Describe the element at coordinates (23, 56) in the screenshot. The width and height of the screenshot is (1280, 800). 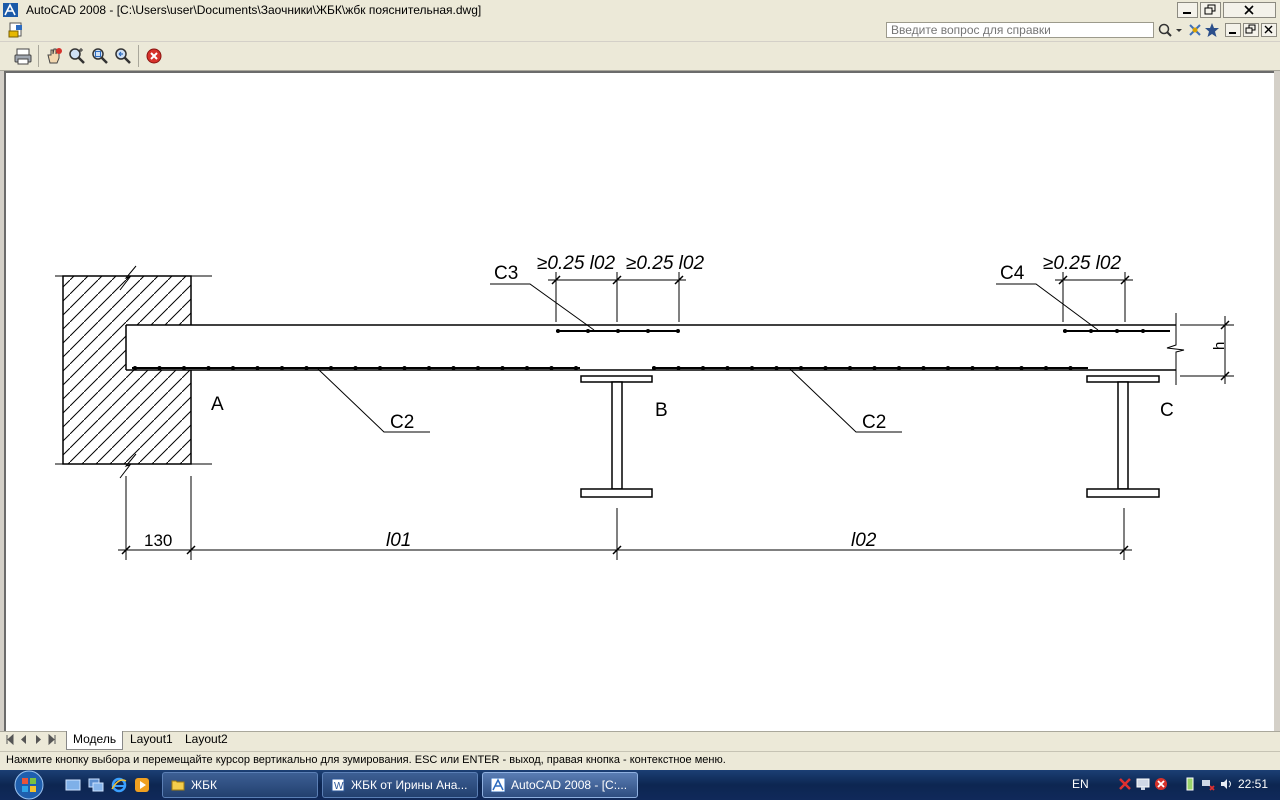
I see `print-icon` at that location.